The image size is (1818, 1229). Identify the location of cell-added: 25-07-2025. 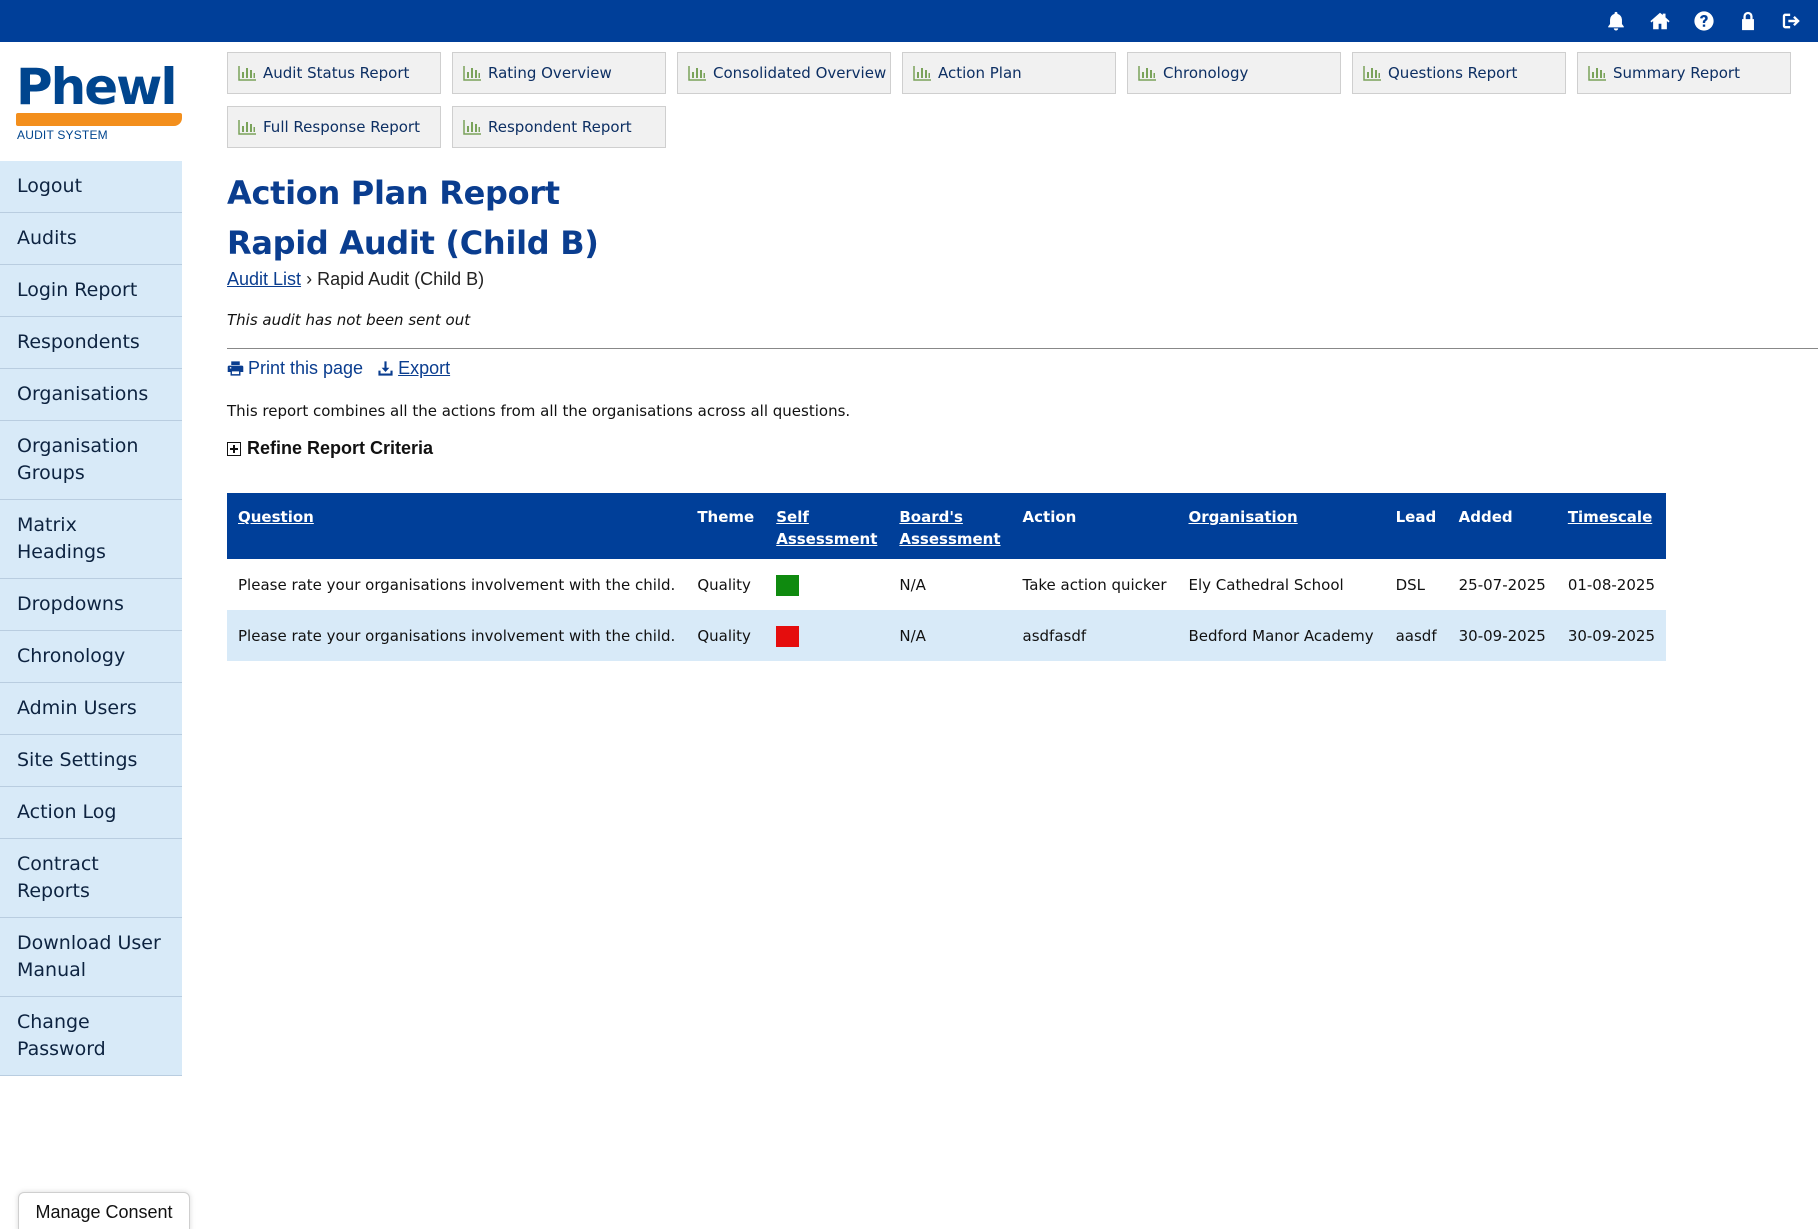
(1502, 584).